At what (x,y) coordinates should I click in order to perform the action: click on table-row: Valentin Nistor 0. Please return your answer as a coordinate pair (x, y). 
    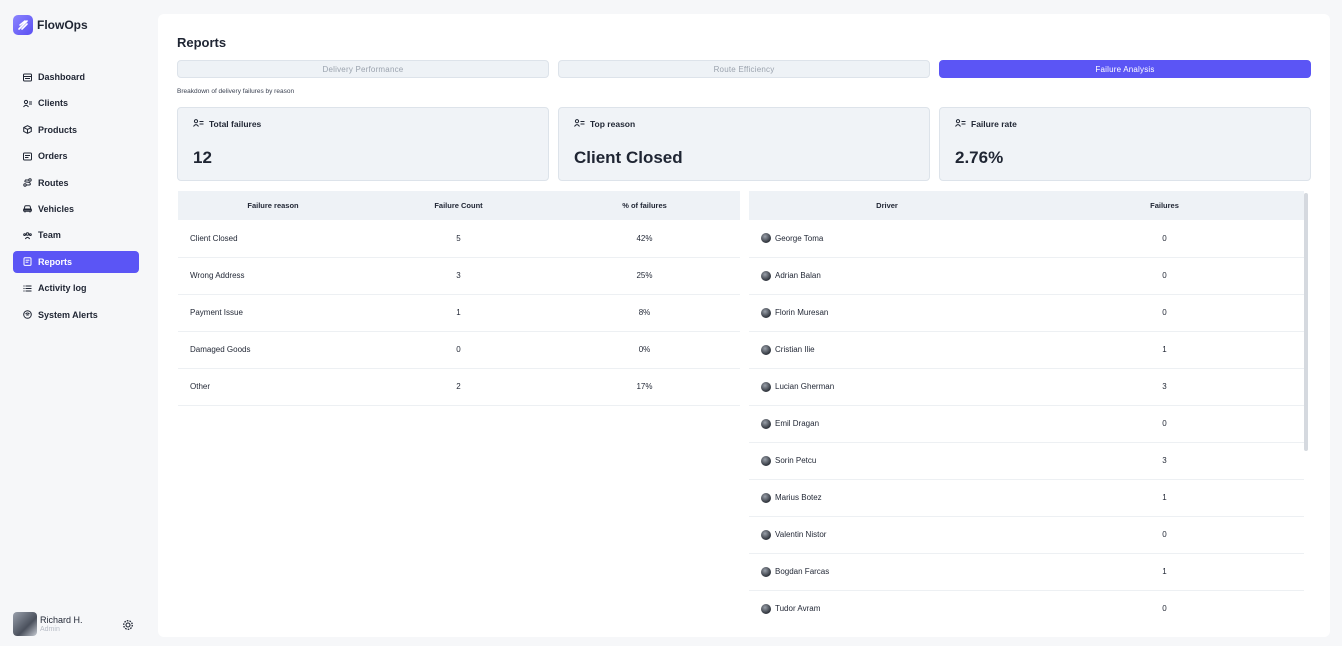
    Looking at the image, I should click on (1026, 535).